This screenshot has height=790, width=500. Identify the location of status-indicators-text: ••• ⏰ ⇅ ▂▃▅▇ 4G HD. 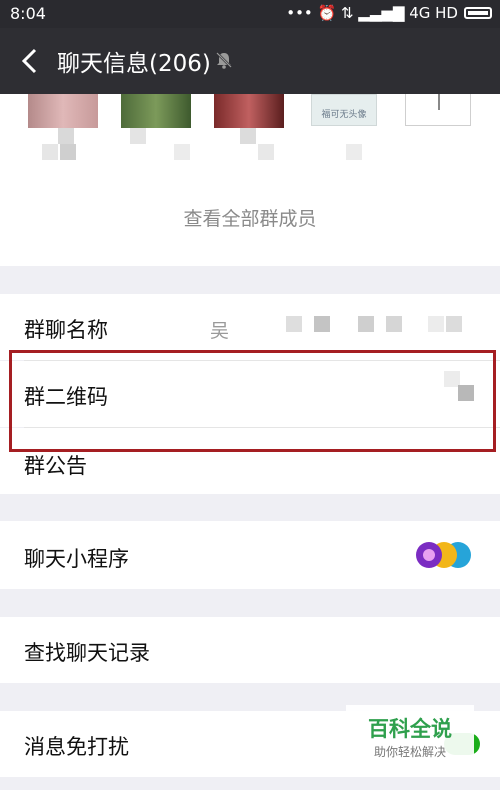
(372, 13).